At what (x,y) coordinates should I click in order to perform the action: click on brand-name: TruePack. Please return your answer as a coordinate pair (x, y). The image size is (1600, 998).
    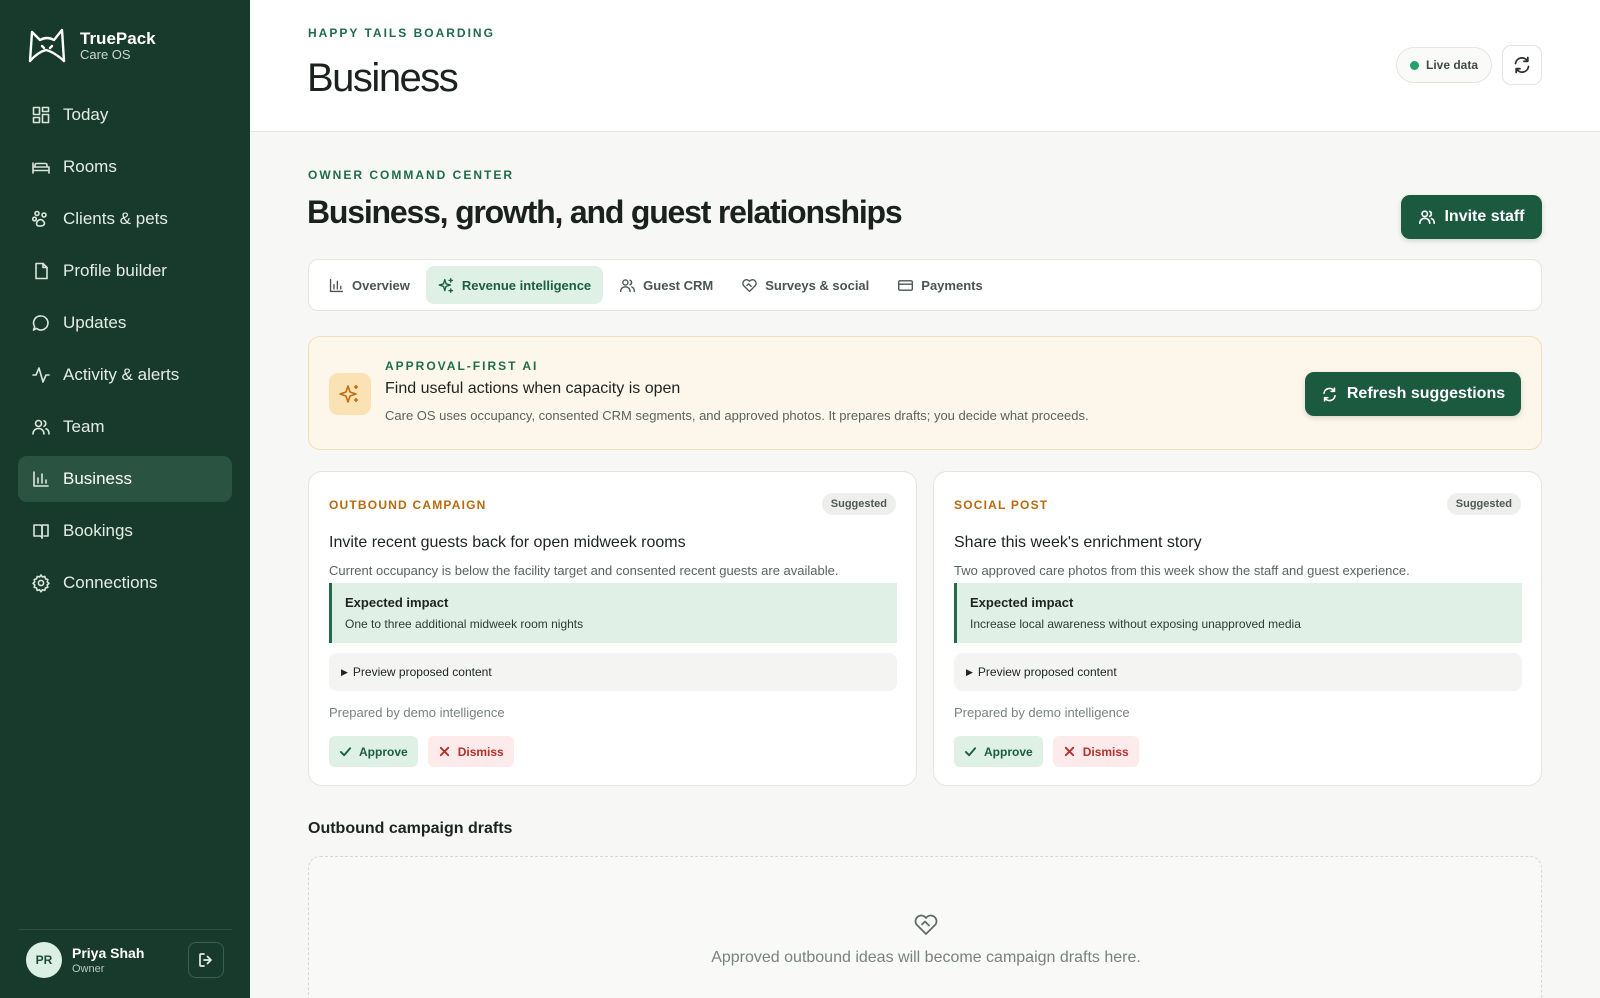
    Looking at the image, I should click on (118, 38).